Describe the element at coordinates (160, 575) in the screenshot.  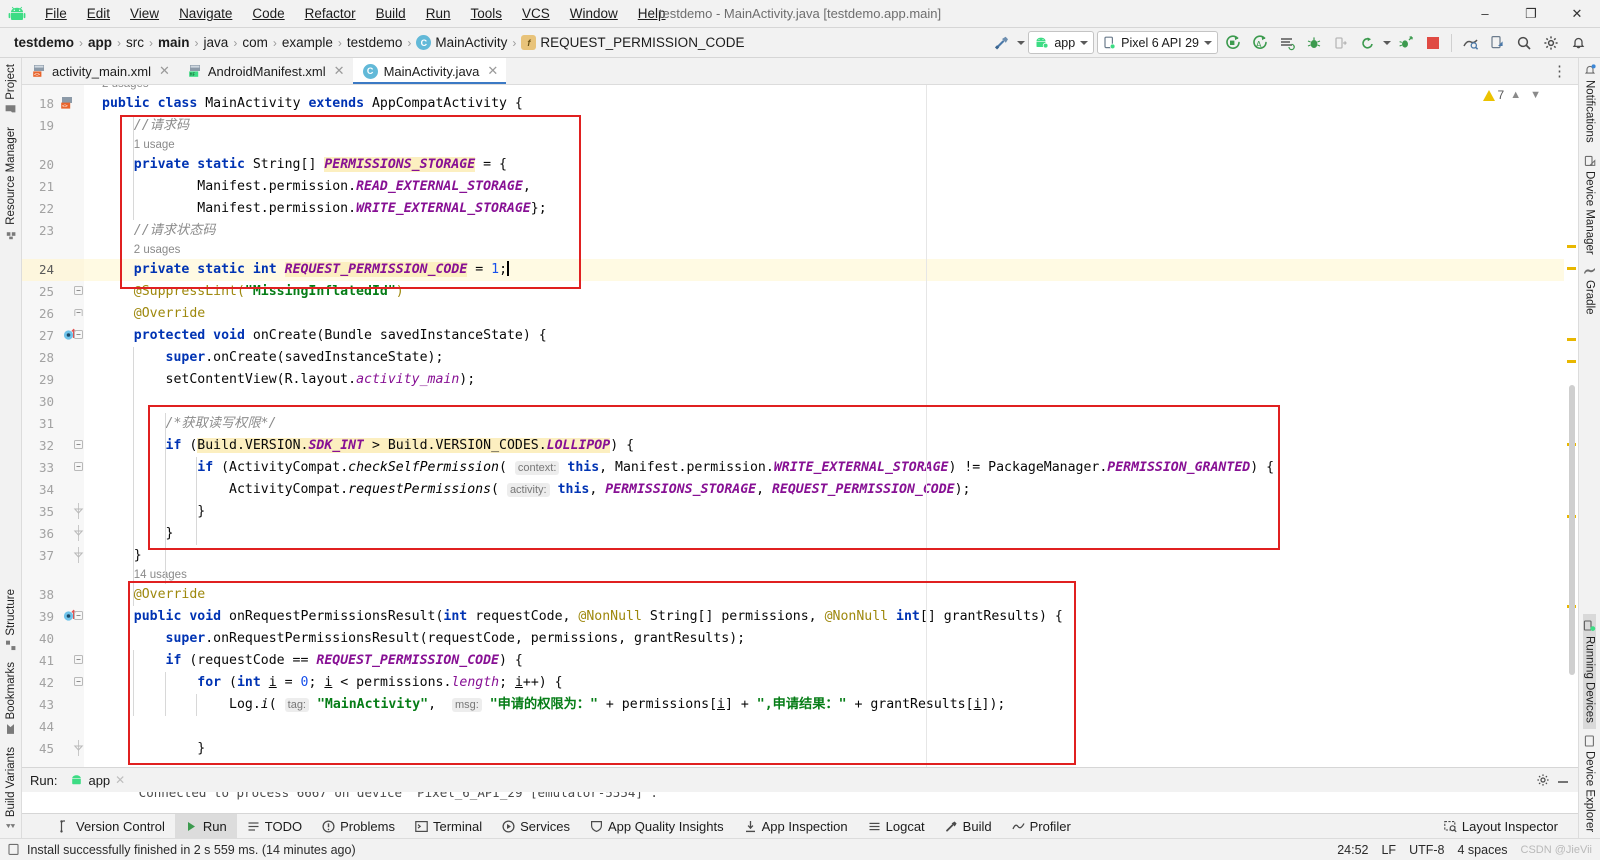
I see `usage-hint: 14 usages` at that location.